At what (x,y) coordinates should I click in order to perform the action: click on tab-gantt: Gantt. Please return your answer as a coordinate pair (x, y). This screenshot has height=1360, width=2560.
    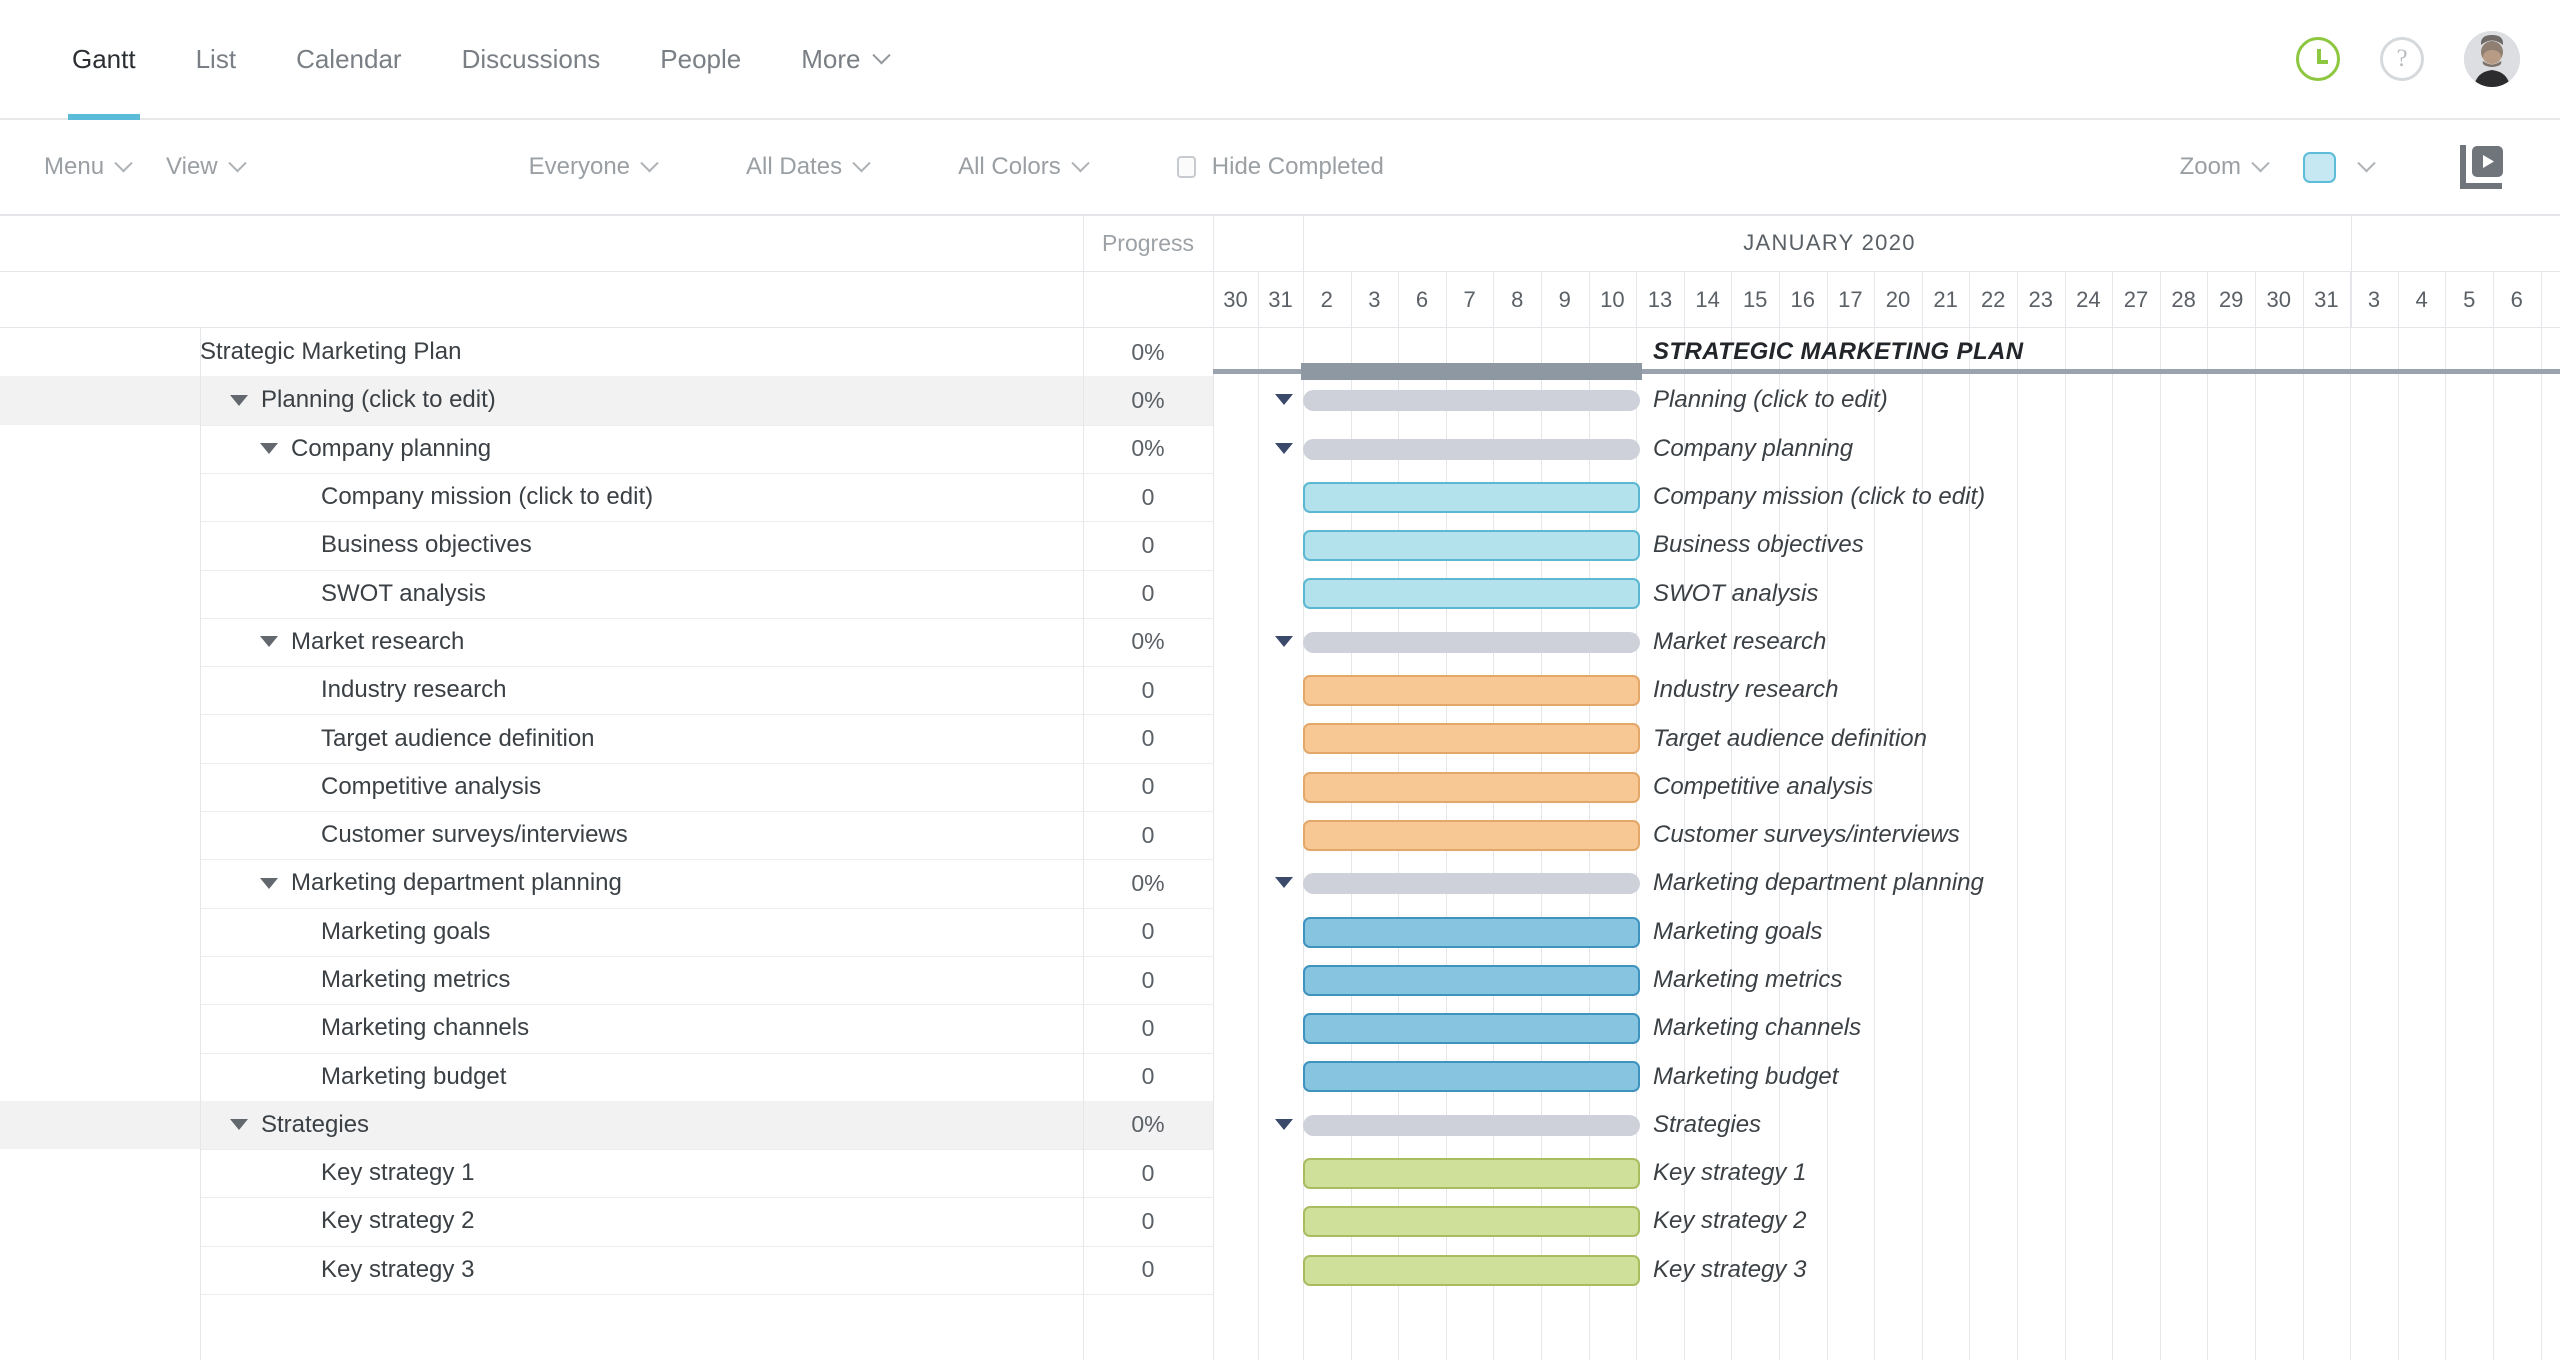
    Looking at the image, I should click on (104, 60).